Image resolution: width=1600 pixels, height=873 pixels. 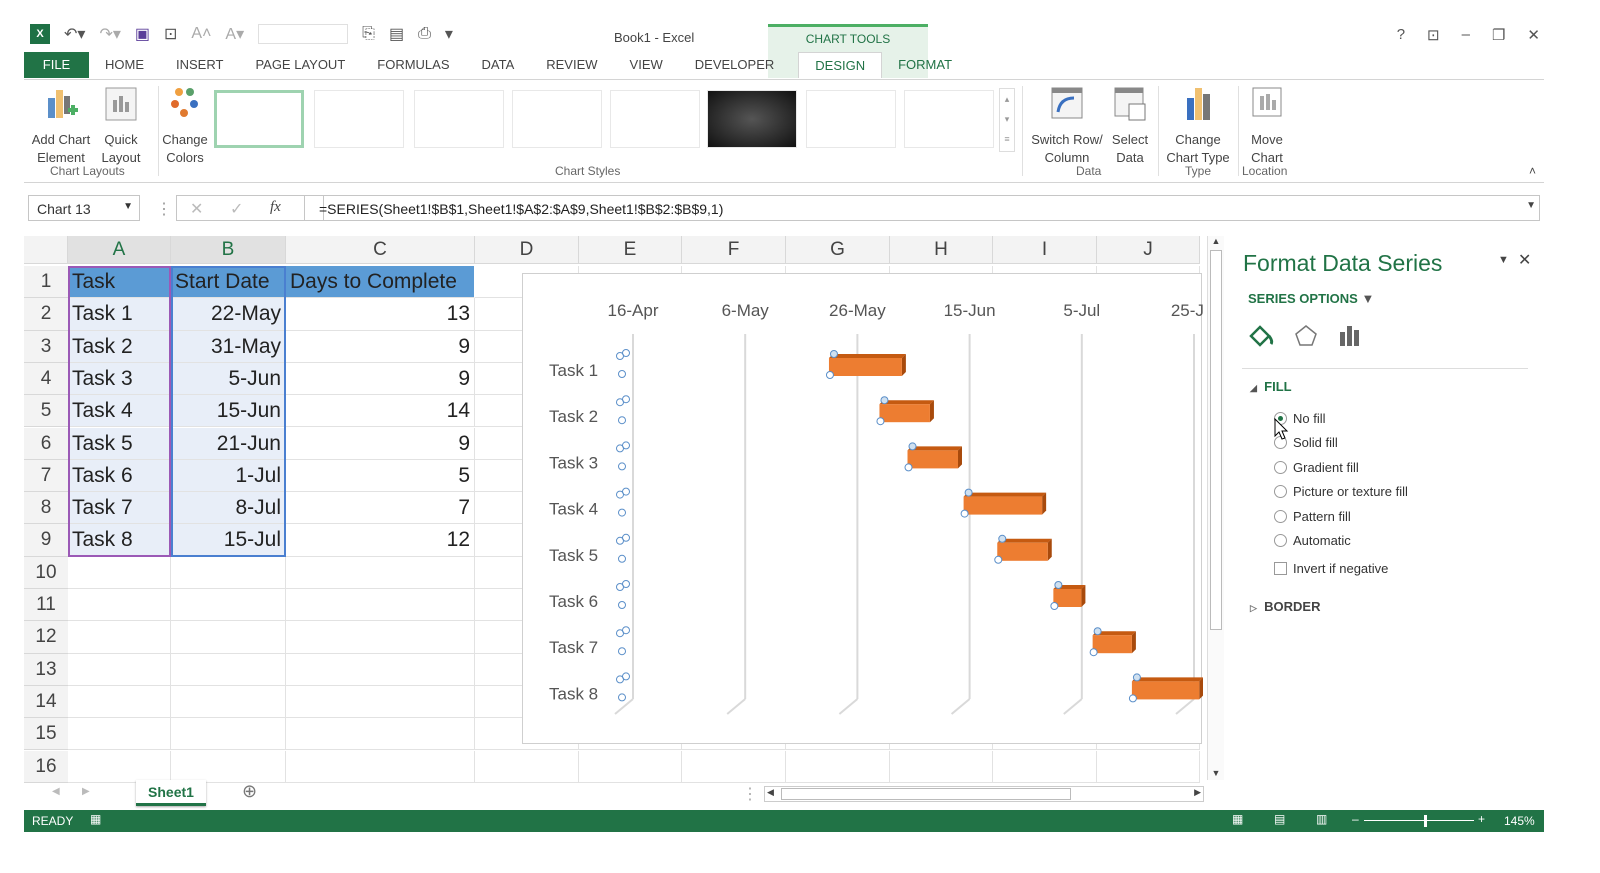 What do you see at coordinates (171, 793) in the screenshot?
I see `sheet-tab-sheet1: Sheet1` at bounding box center [171, 793].